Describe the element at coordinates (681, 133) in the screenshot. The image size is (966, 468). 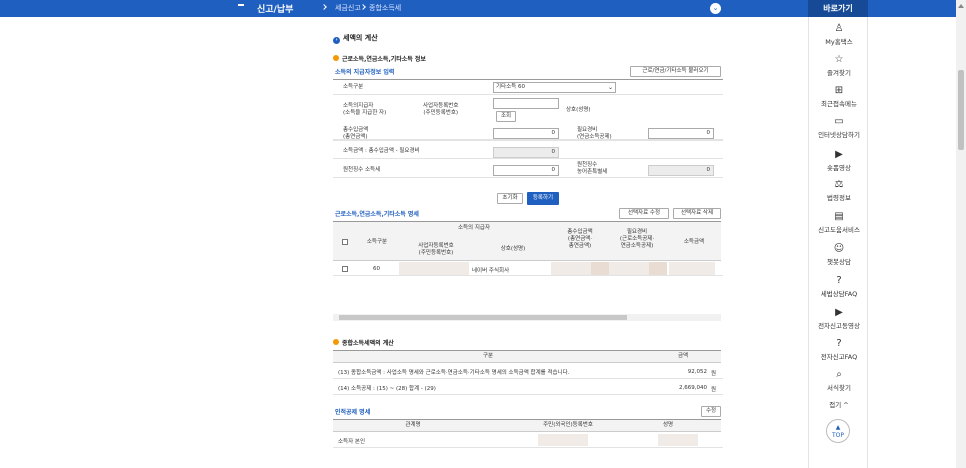
I see `expense-input: 0` at that location.